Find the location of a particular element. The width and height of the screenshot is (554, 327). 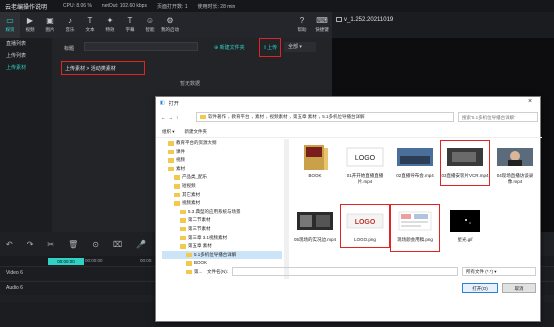

sidebar-item-live-list: 直播列表 is located at coordinates (26, 44).